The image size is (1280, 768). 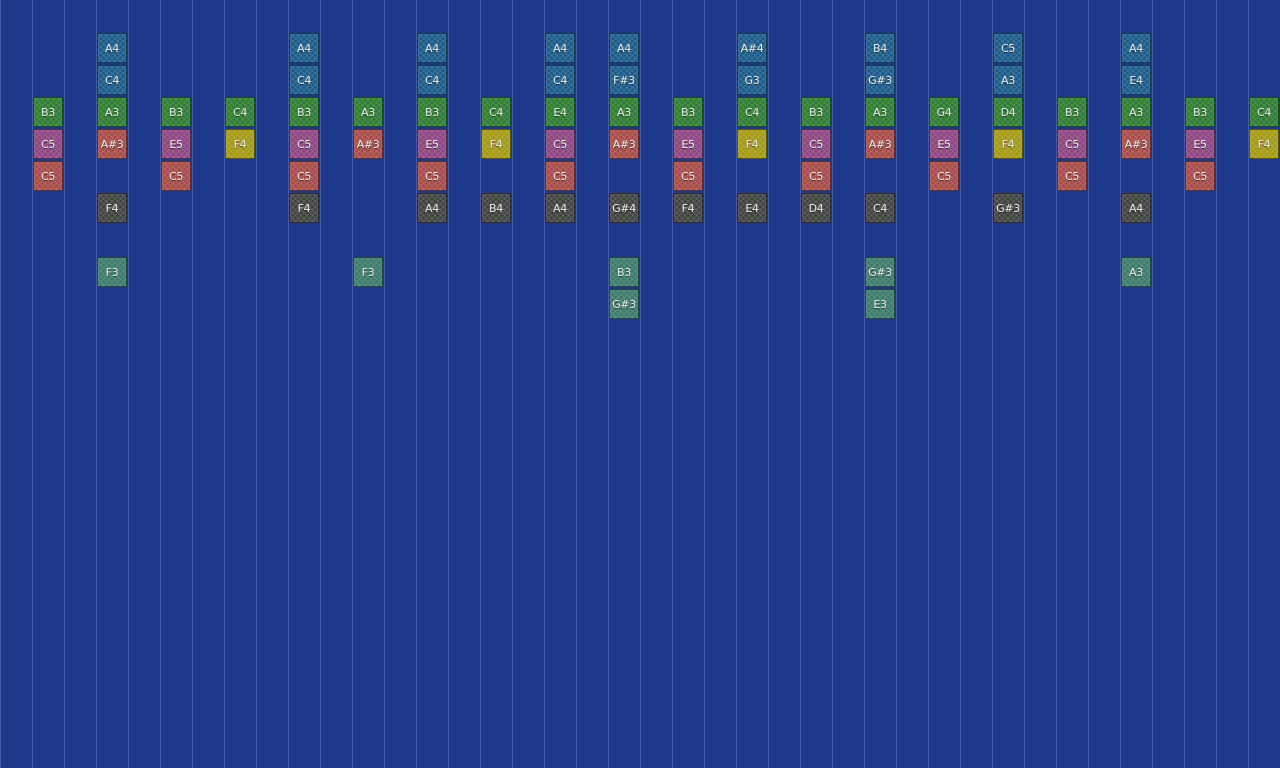 I want to click on note-block: F#3, so click(x=624, y=80).